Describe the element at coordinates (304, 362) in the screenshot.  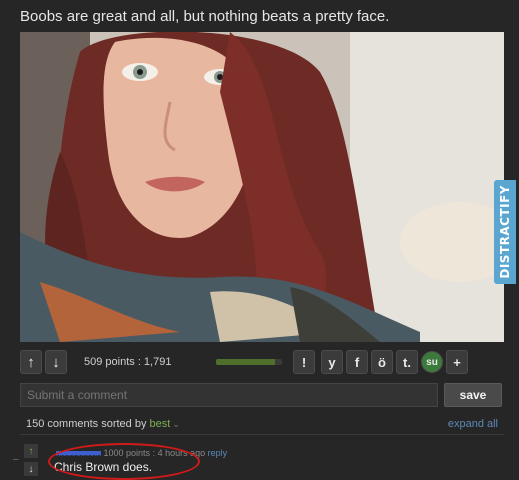
I see `exclamation-icon: !` at that location.